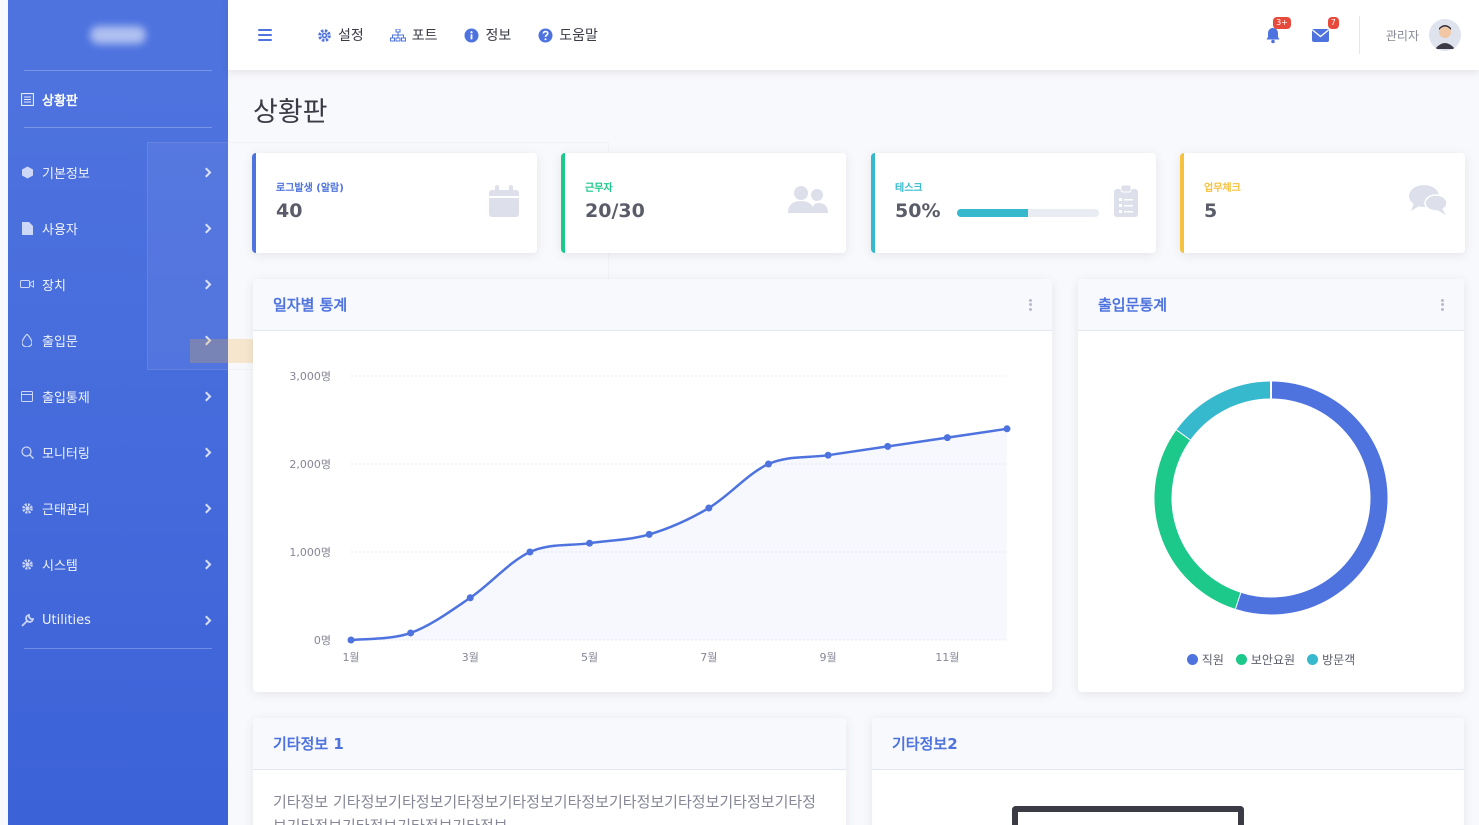 This screenshot has height=825, width=1479. Describe the element at coordinates (54, 286) in the screenshot. I see `sidebar-item-label: 장치` at that location.